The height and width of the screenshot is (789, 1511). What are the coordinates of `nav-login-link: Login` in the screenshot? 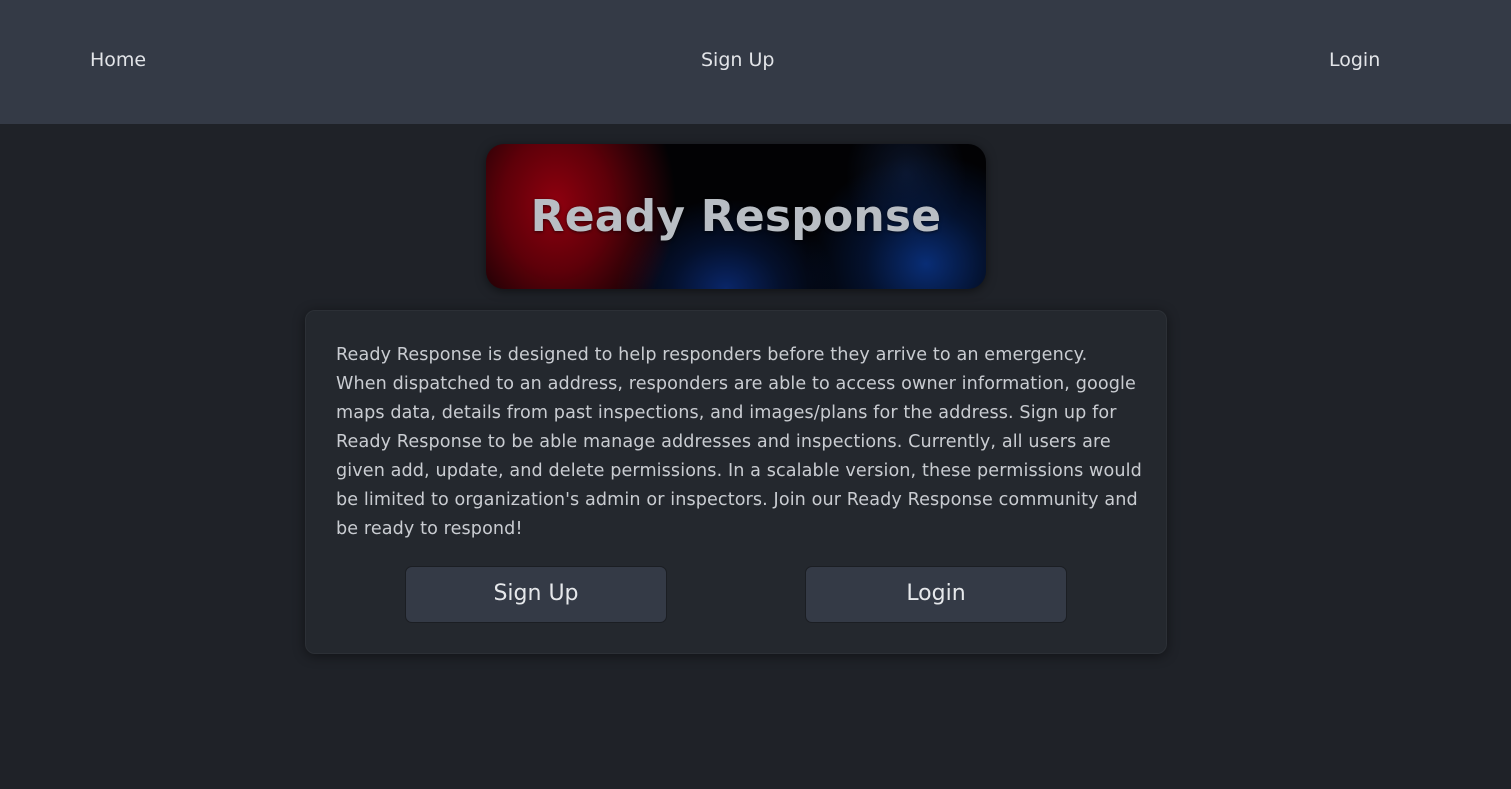 It's located at (1354, 60).